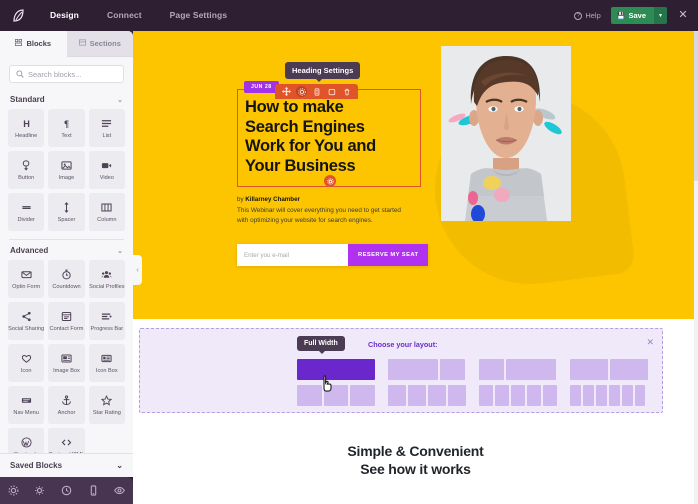 This screenshot has width=698, height=504. I want to click on eye-preview-icon, so click(120, 491).